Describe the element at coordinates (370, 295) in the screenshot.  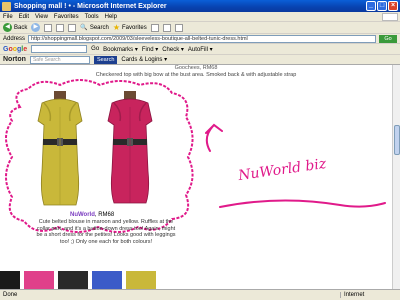
I see `security-zone: Internet` at that location.